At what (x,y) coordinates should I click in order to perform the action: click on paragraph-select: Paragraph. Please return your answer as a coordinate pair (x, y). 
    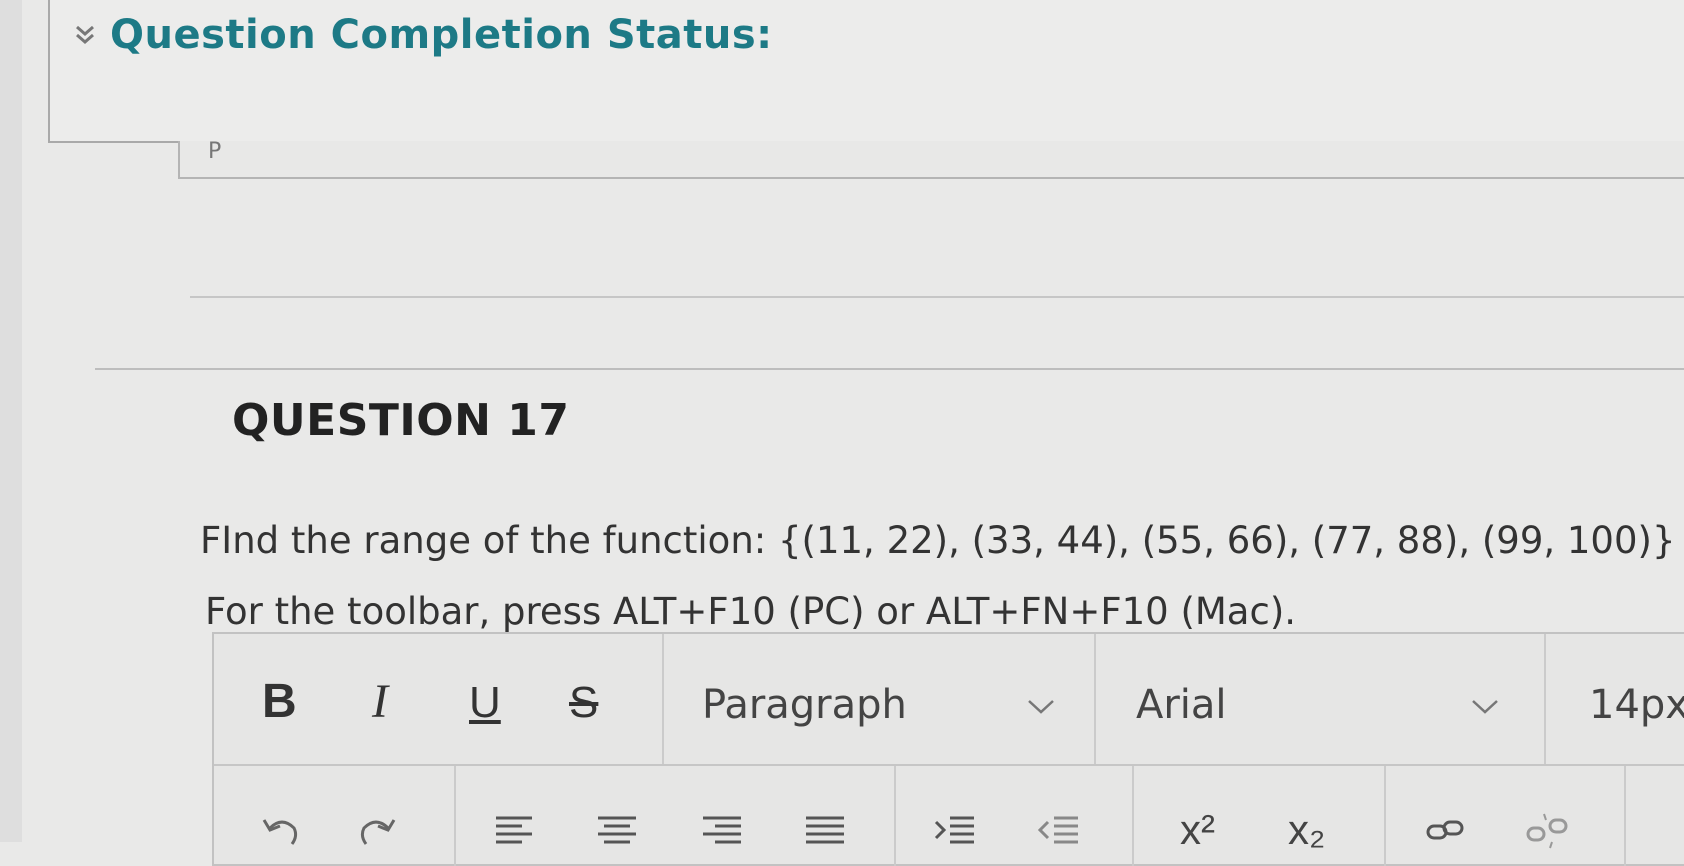
    Looking at the image, I should click on (804, 705).